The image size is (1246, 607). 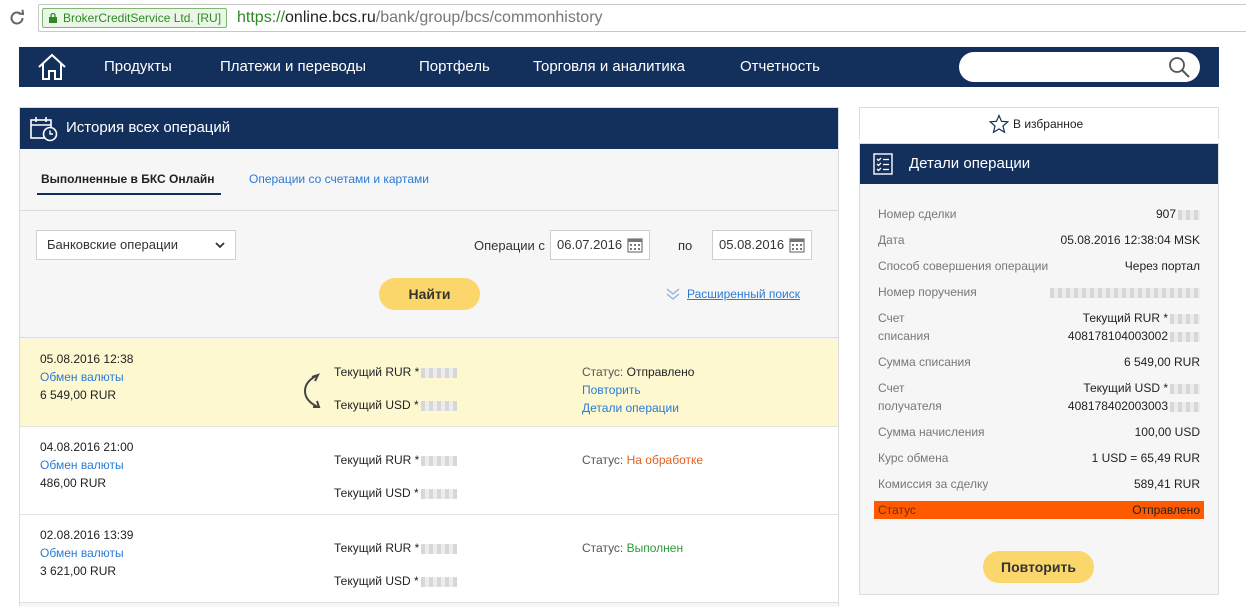 I want to click on operation-date: 04.08.2016 21:00, so click(x=87, y=447).